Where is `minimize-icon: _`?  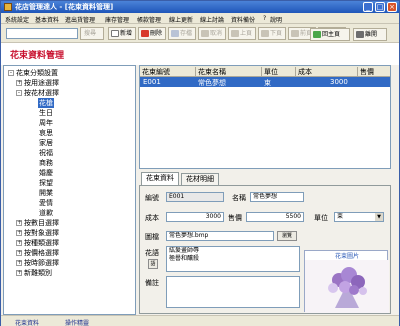
minimize-icon: _ is located at coordinates (368, 7).